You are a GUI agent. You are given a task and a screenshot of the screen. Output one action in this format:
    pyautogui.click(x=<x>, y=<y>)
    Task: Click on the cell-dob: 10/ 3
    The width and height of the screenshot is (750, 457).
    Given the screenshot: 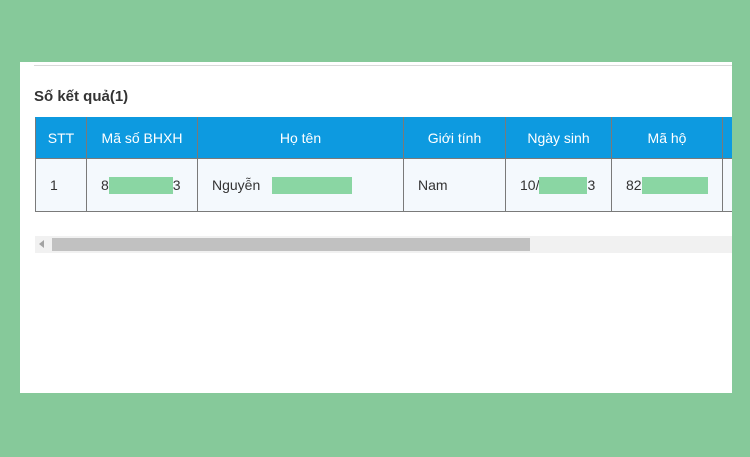 What is the action you would take?
    pyautogui.click(x=558, y=185)
    